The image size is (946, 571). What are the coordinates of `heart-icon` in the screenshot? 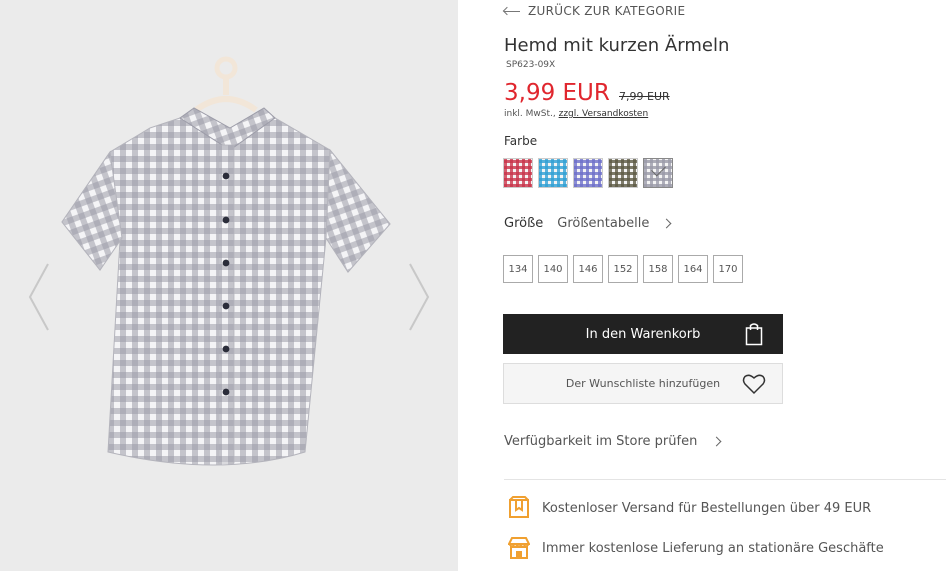 It's located at (754, 384).